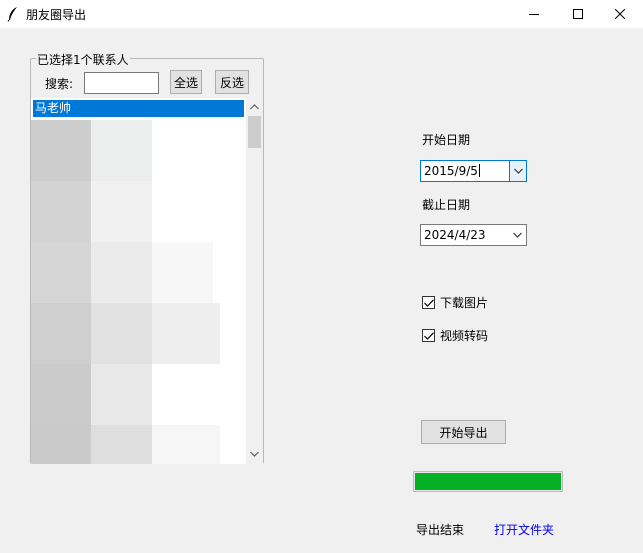  Describe the element at coordinates (479, 170) in the screenshot. I see `text-caret` at that location.